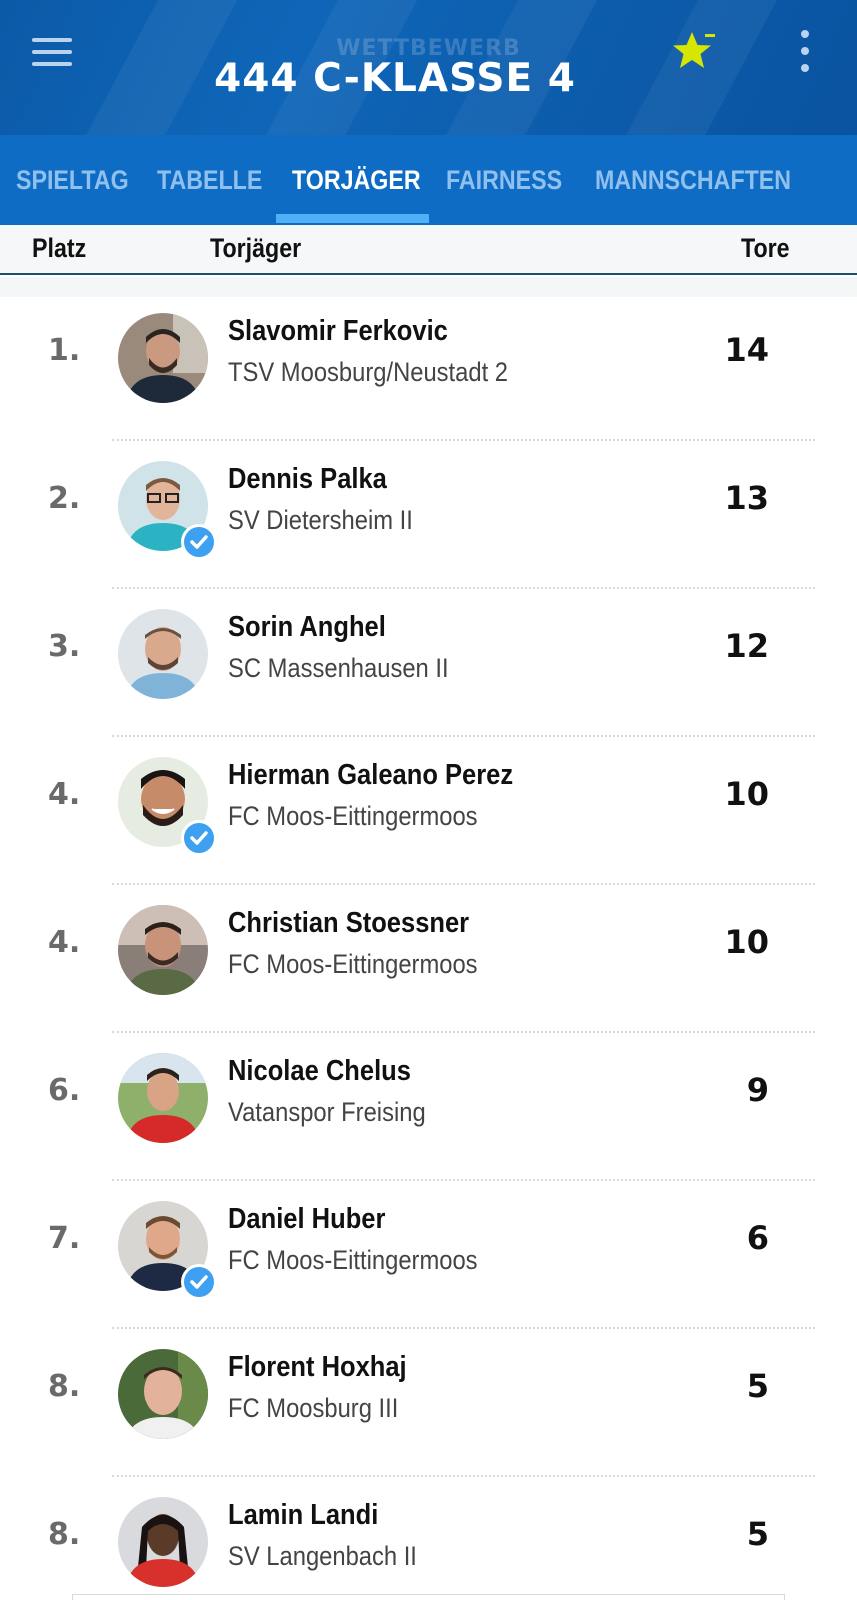 The height and width of the screenshot is (1600, 857). Describe the element at coordinates (313, 1408) in the screenshot. I see `player-club: FC Moosburg III` at that location.